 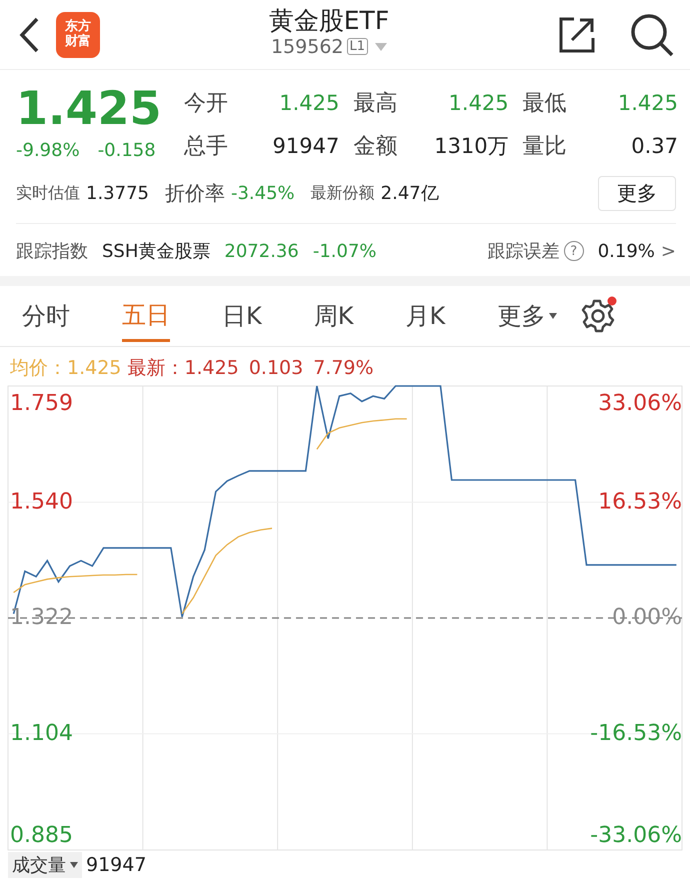 I want to click on change-percent: -9.98%, so click(x=48, y=150).